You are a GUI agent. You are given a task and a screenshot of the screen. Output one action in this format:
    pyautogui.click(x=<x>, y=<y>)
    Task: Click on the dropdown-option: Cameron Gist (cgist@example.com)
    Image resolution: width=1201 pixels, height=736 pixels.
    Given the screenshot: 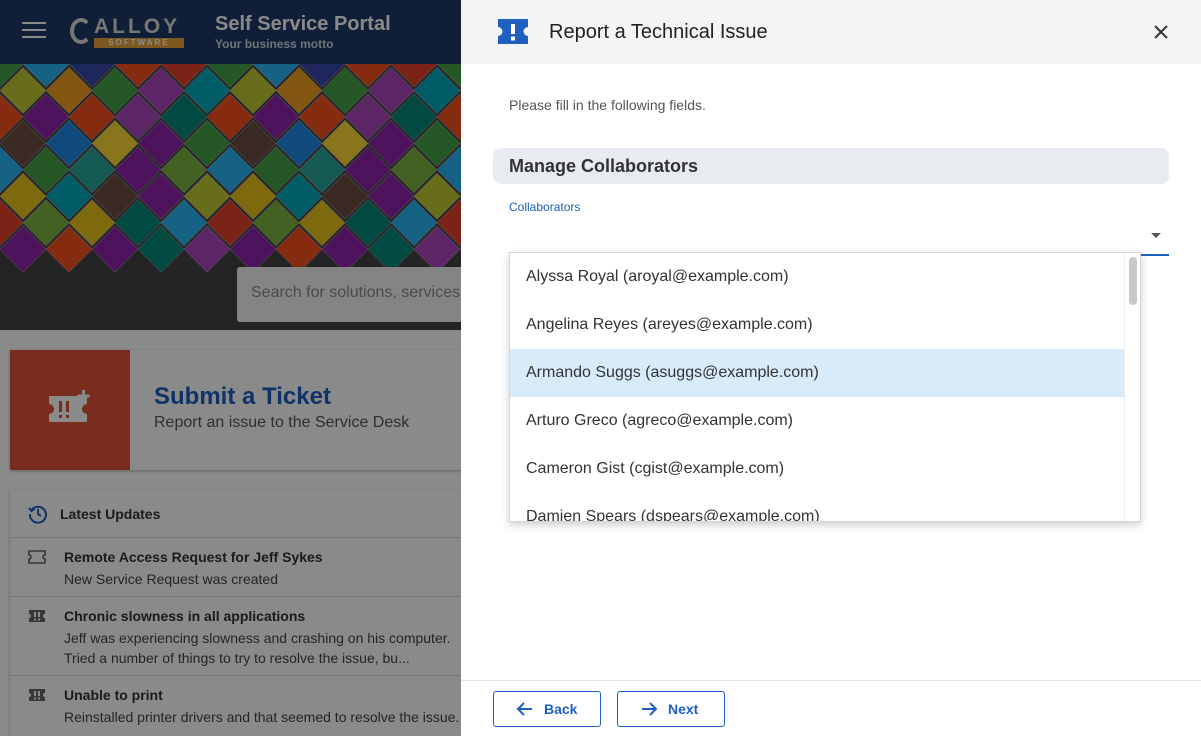 What is the action you would take?
    pyautogui.click(x=818, y=469)
    